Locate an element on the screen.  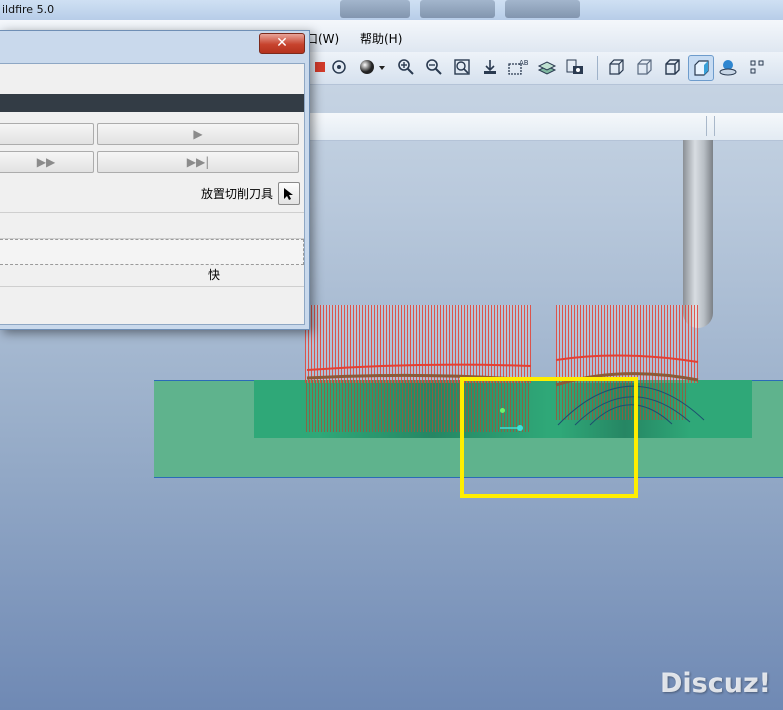
discuz-watermark: Discuz! is located at coordinates (715, 683).